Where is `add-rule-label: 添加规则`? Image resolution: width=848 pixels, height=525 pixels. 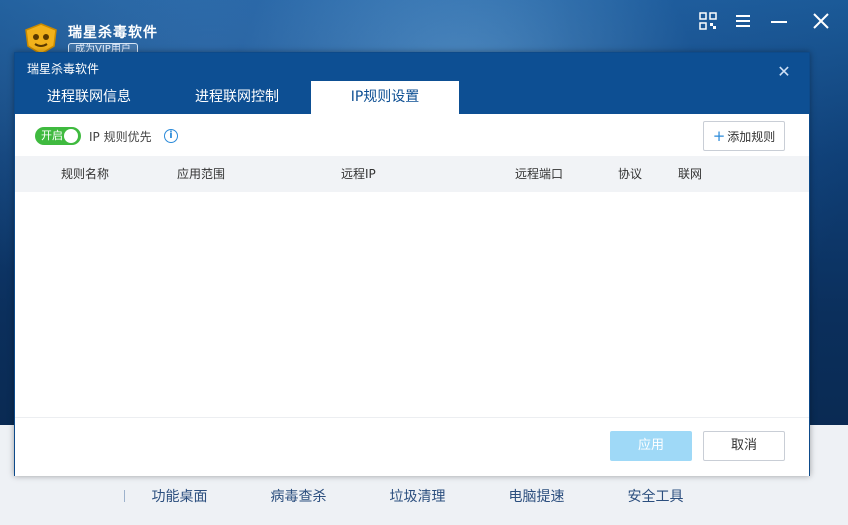 add-rule-label: 添加规则 is located at coordinates (751, 137).